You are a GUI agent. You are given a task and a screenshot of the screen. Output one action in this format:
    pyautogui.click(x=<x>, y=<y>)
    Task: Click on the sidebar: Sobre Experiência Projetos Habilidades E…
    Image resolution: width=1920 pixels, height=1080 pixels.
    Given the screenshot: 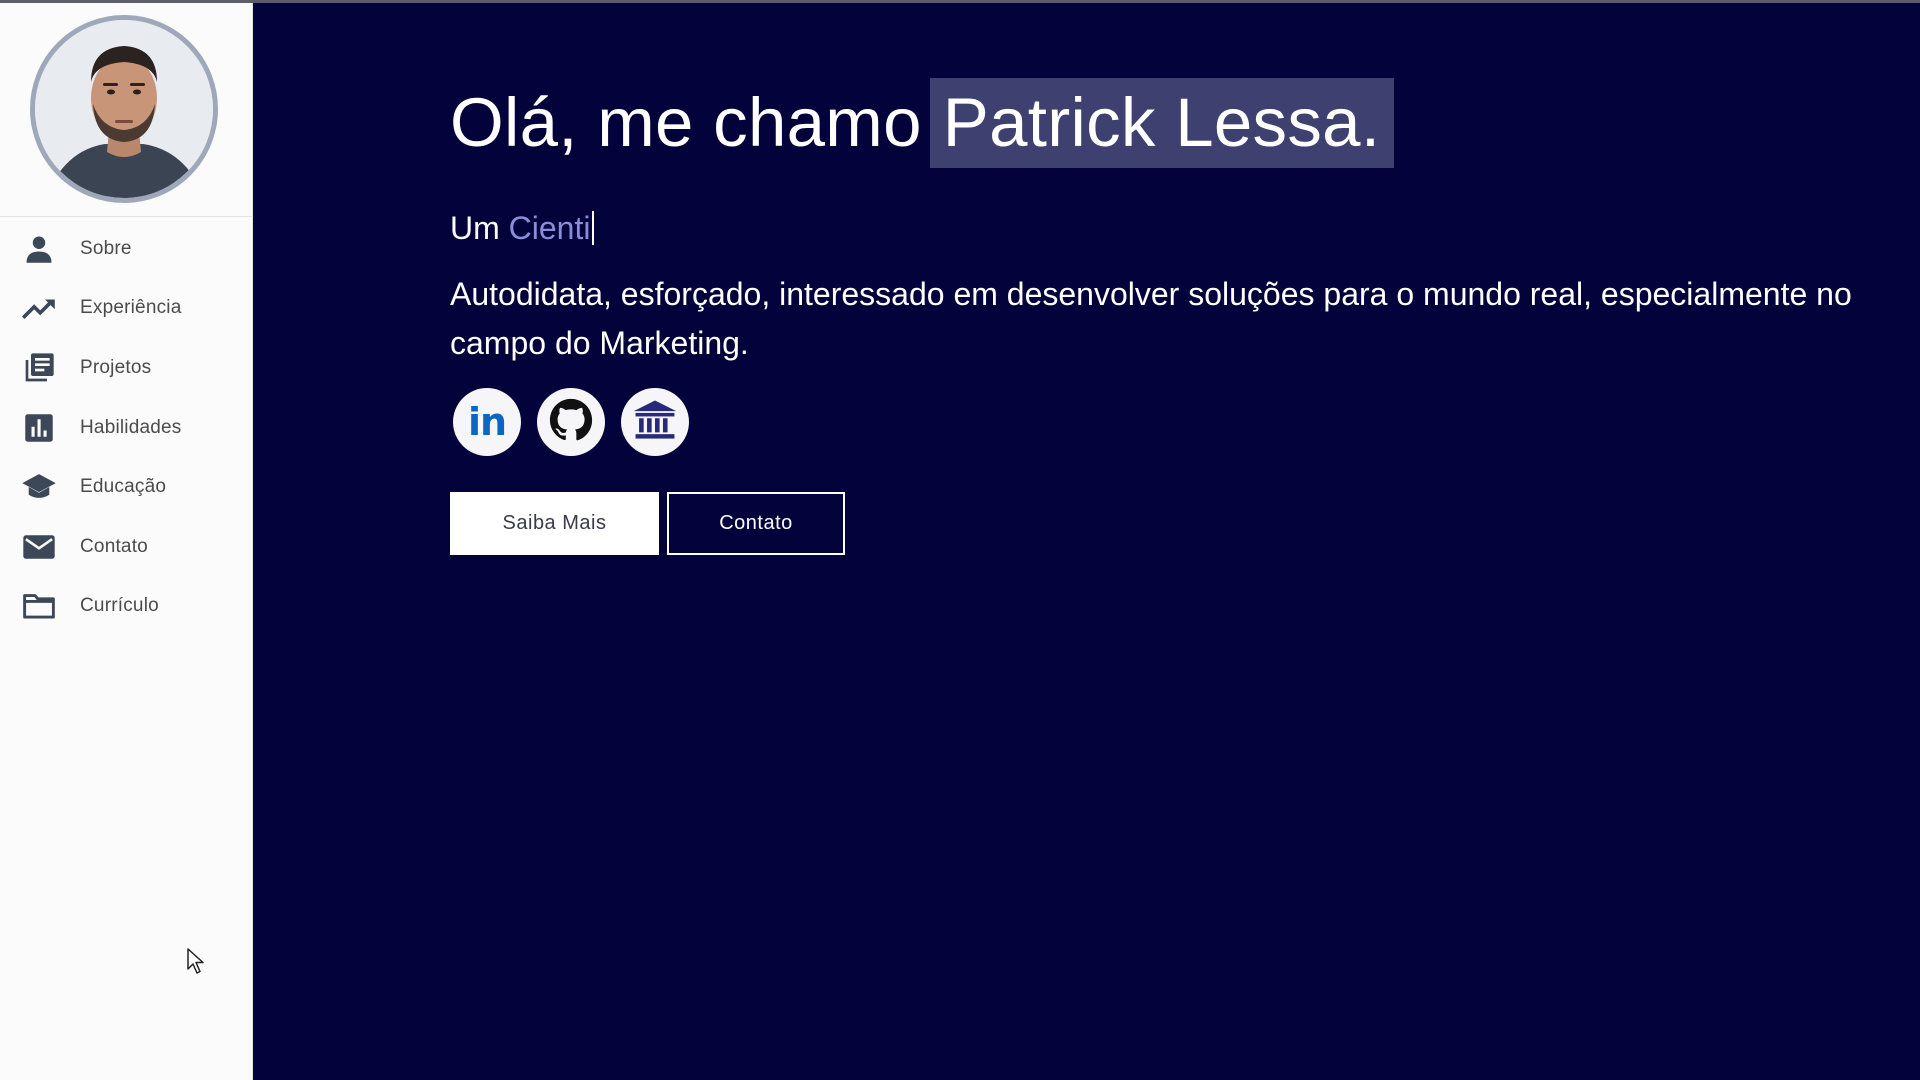 What is the action you would take?
    pyautogui.click(x=126, y=540)
    